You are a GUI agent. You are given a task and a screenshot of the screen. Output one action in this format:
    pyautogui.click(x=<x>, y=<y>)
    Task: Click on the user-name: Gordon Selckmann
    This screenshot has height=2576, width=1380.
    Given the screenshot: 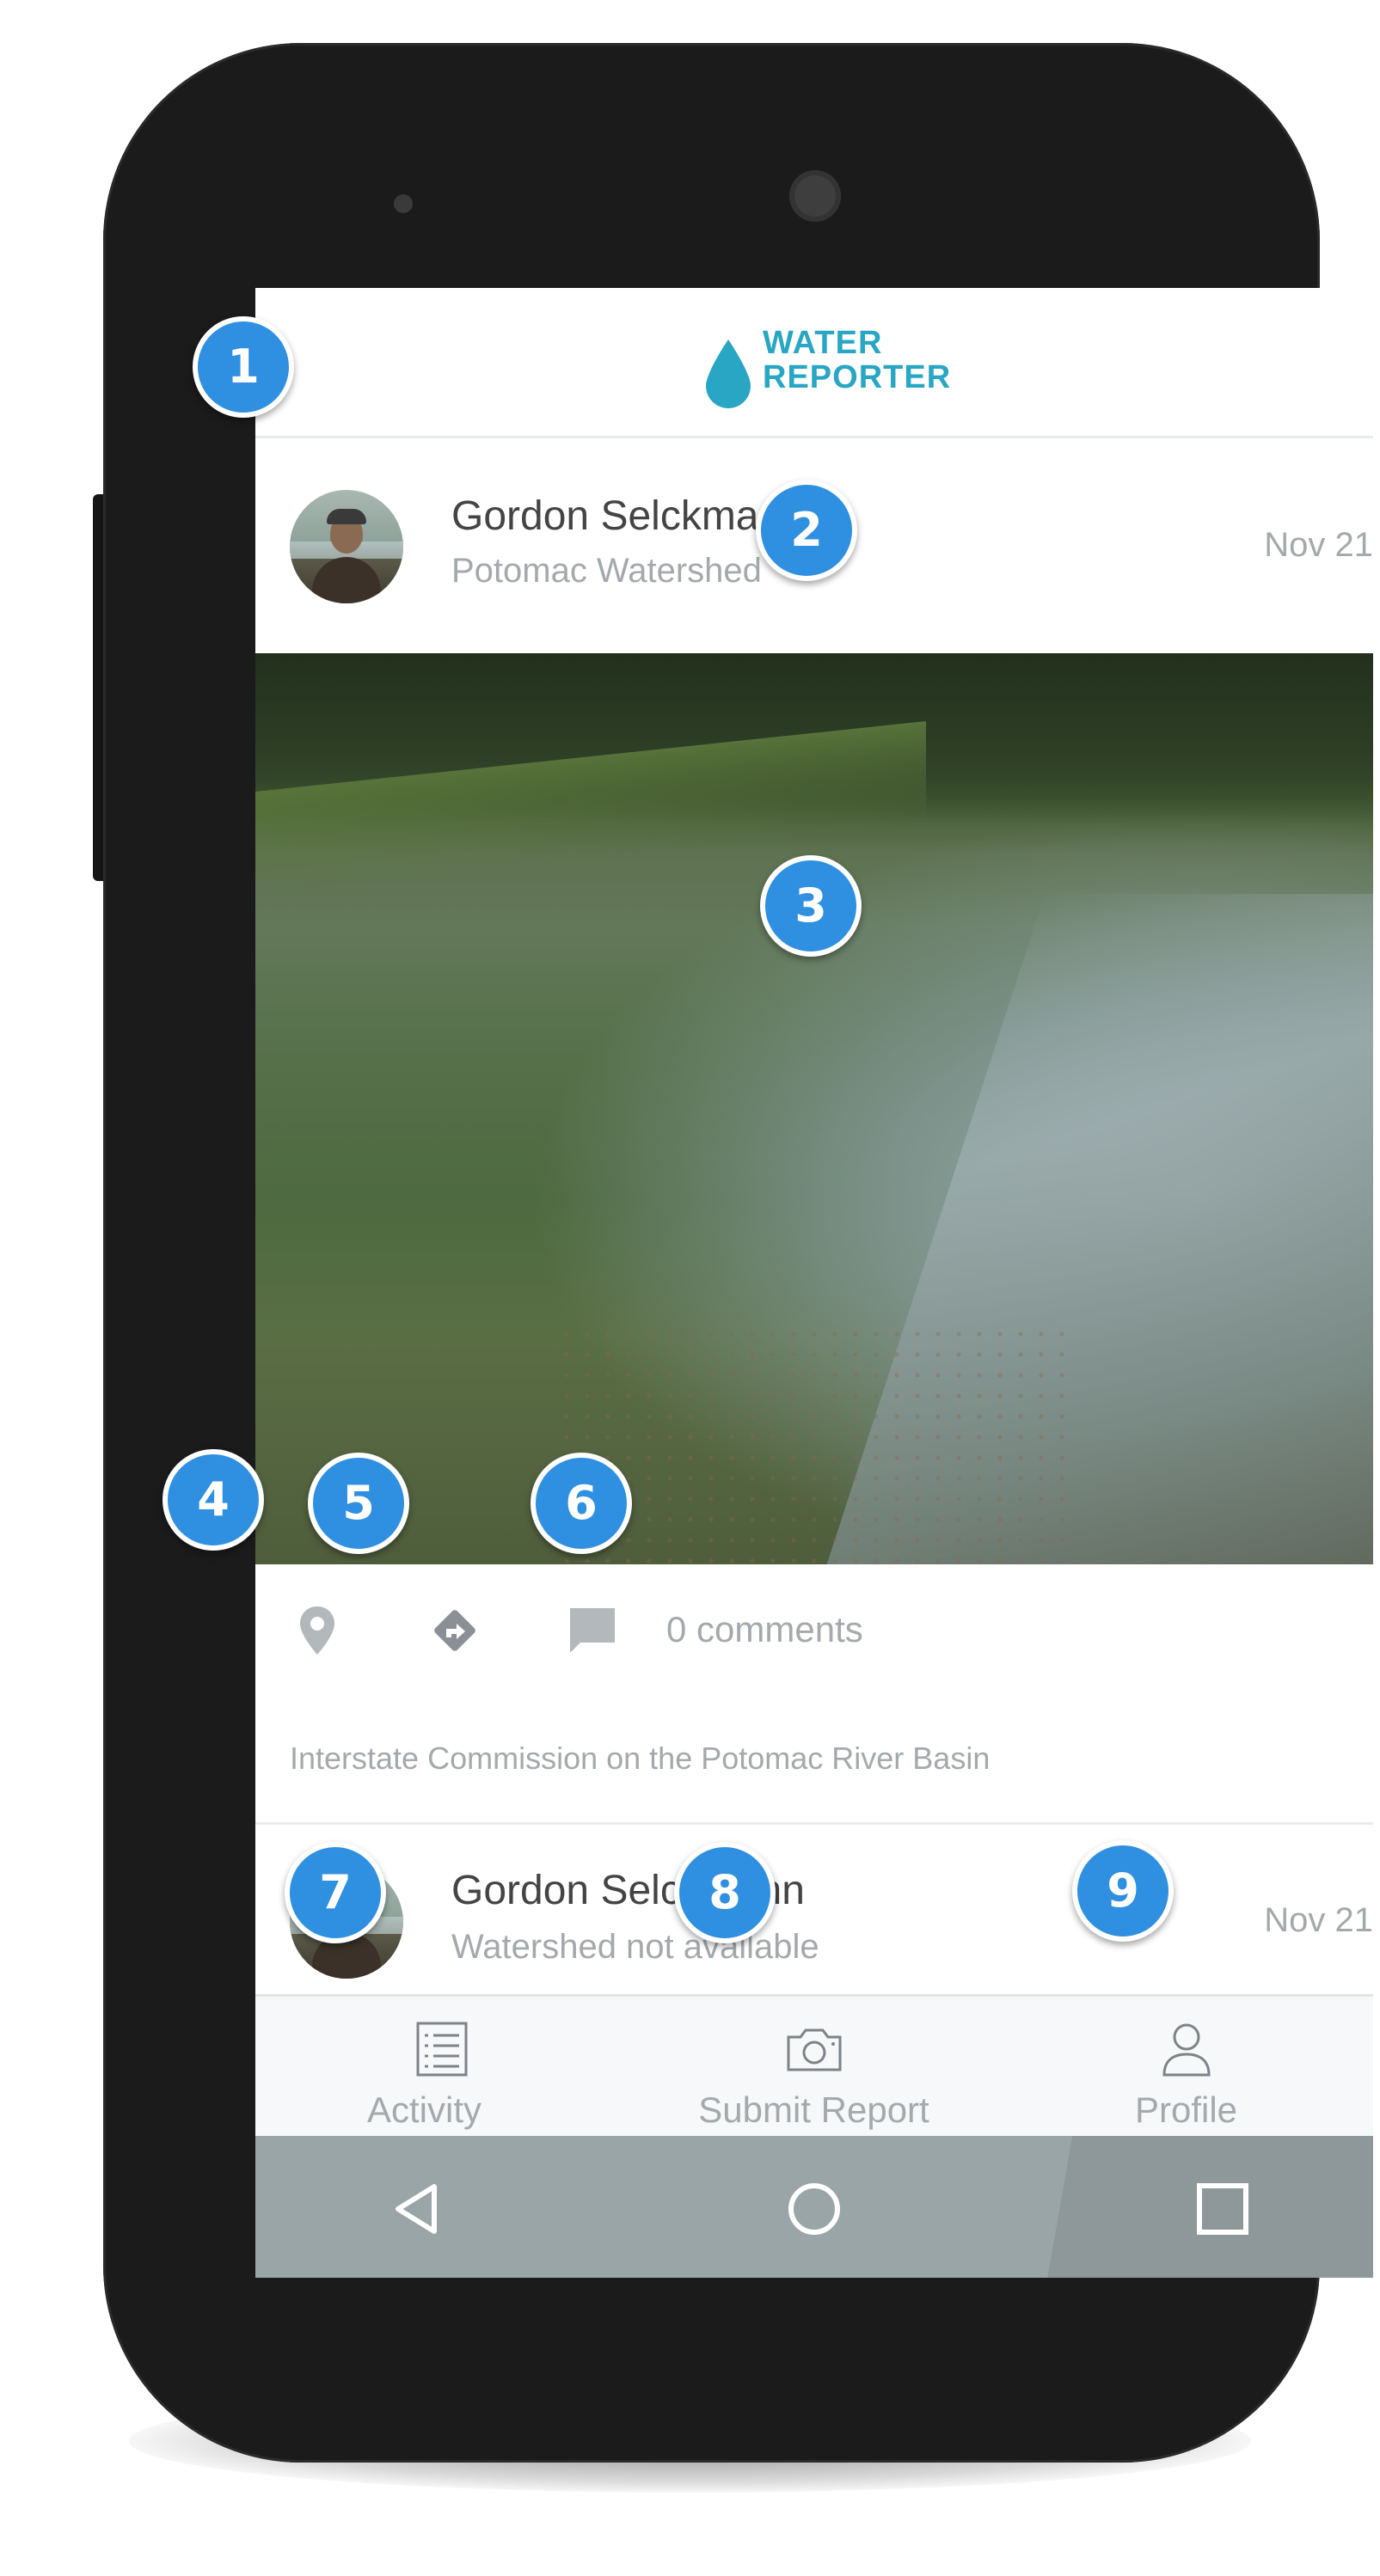 What is the action you would take?
    pyautogui.click(x=628, y=516)
    